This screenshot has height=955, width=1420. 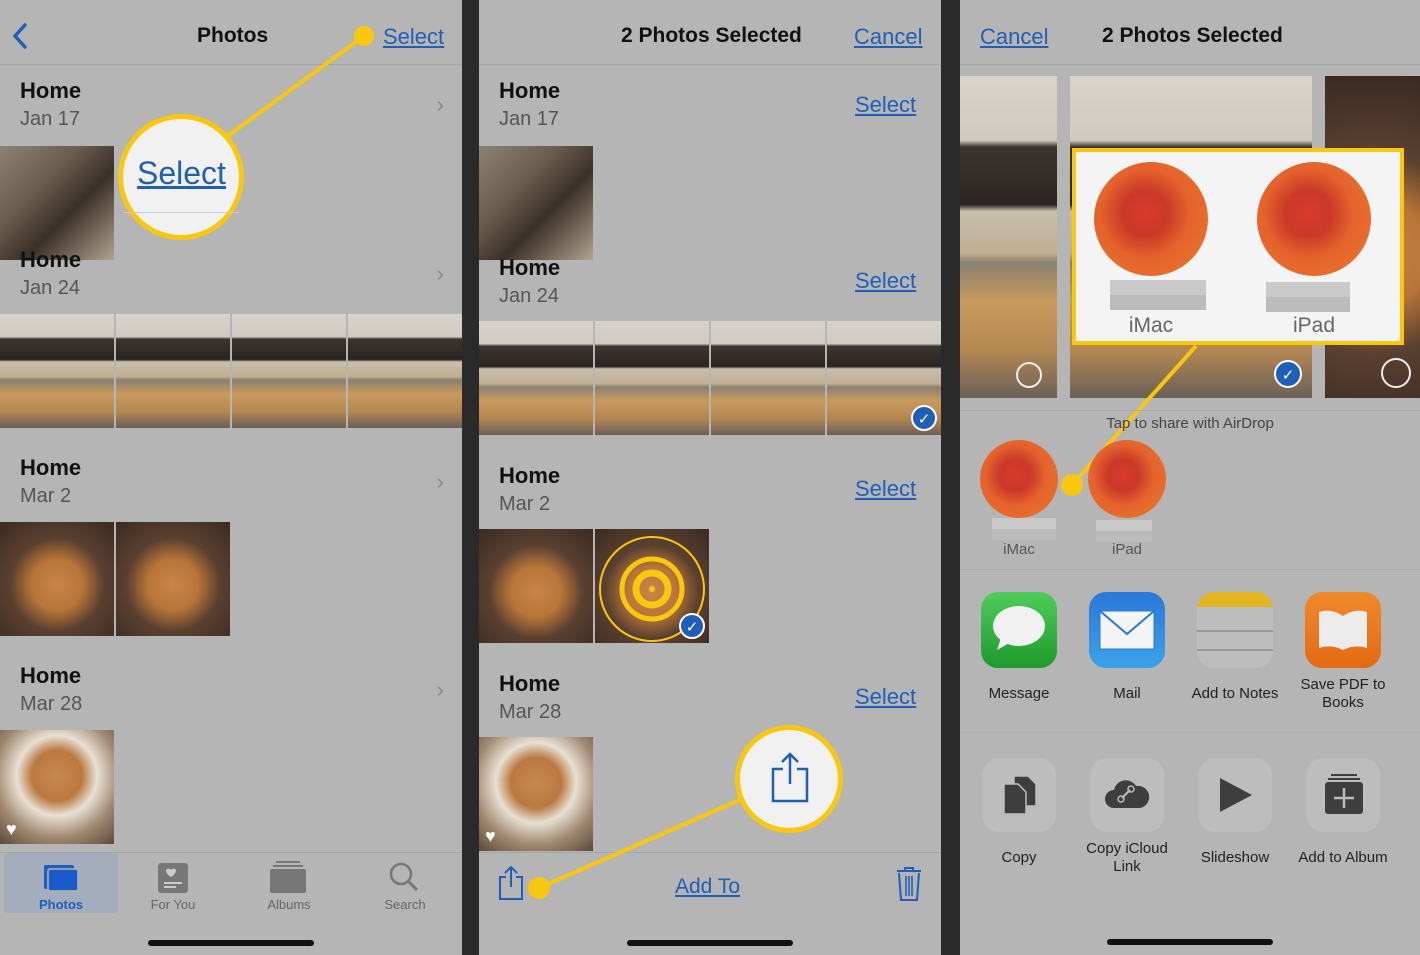 I want to click on tab-search: Search, so click(x=405, y=883).